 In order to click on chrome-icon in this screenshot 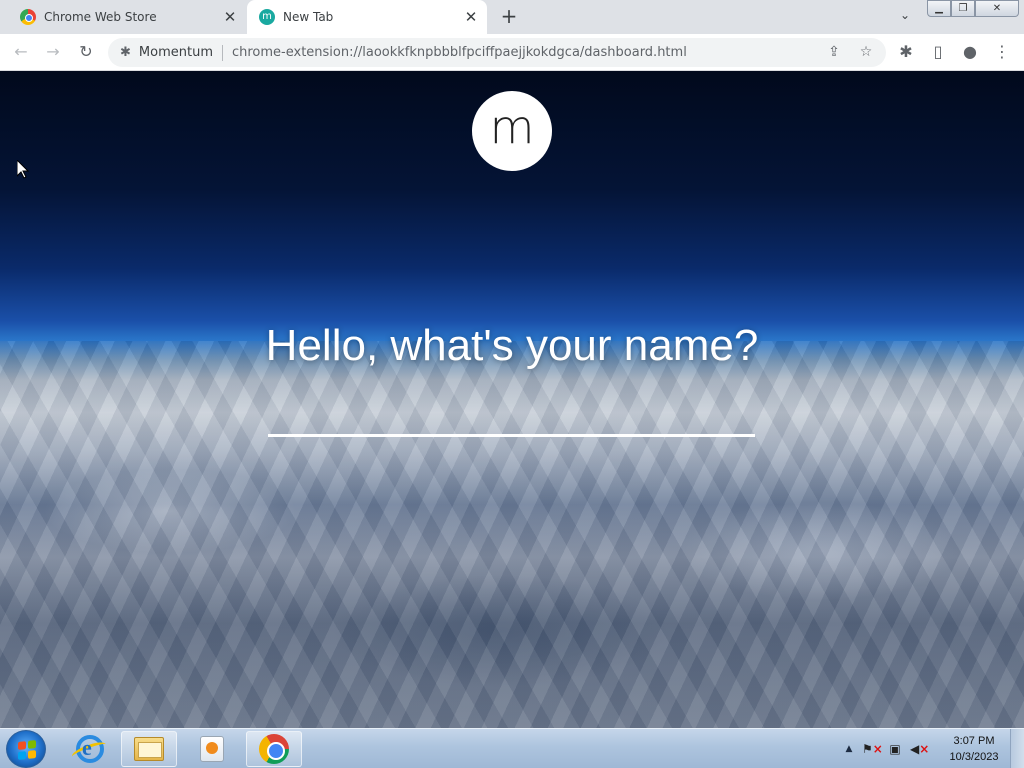, I will do `click(274, 749)`.